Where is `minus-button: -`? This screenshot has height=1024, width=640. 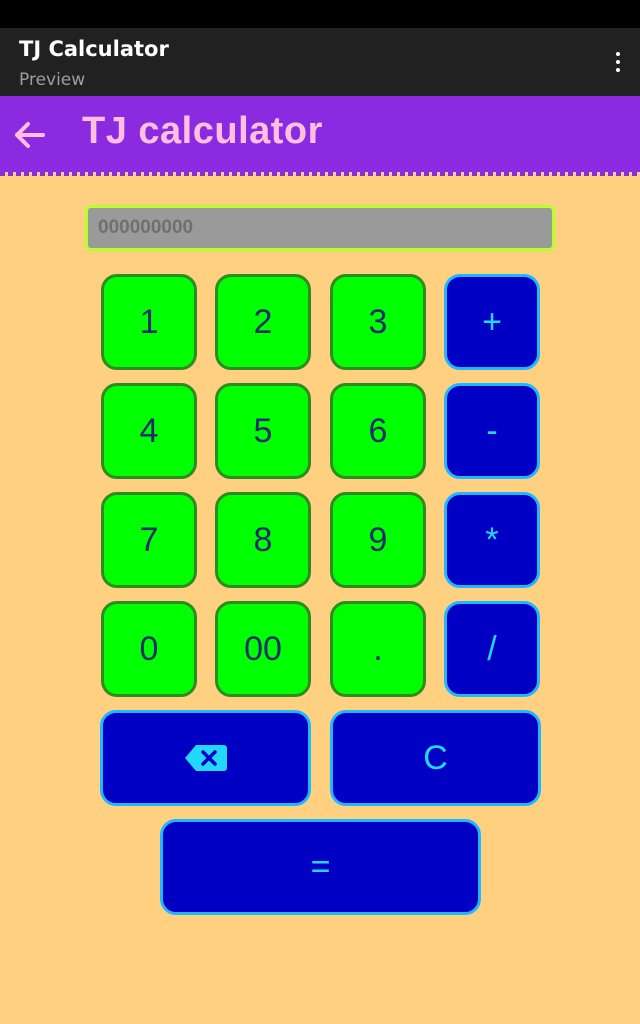
minus-button: - is located at coordinates (492, 431).